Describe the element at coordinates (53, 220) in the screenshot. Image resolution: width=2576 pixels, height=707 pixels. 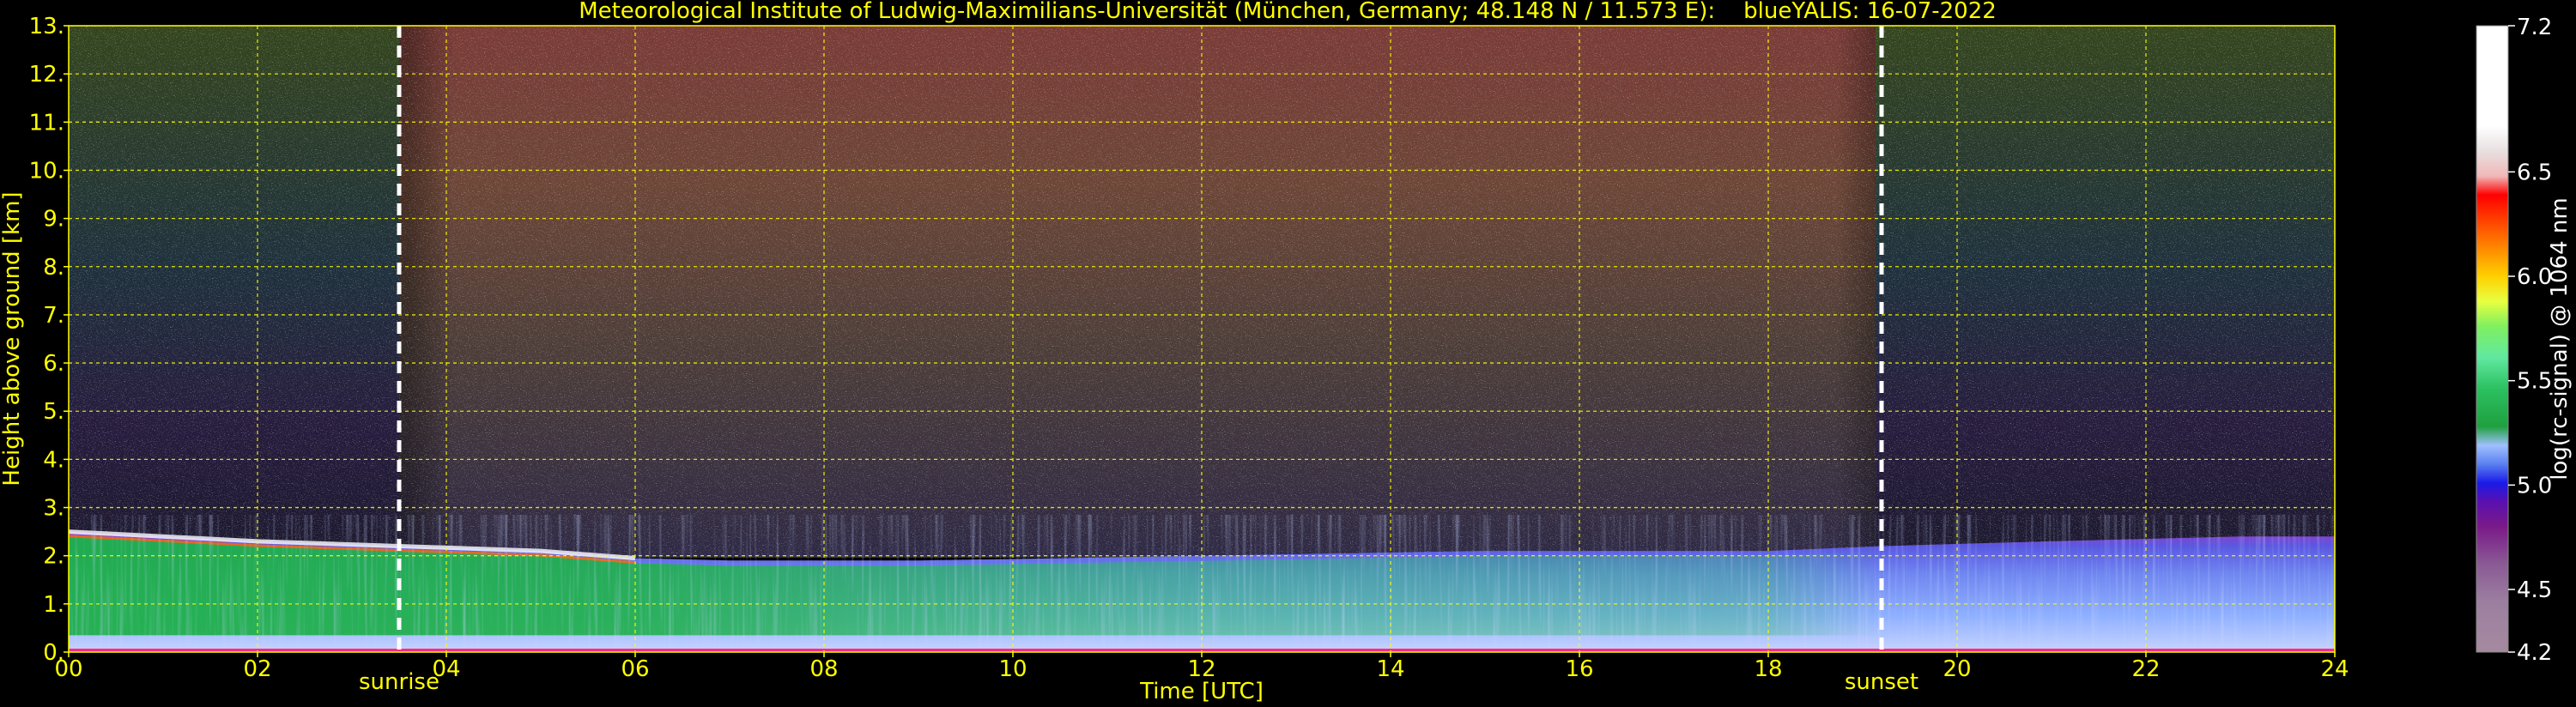
I see `y-tick-label: 9.` at that location.